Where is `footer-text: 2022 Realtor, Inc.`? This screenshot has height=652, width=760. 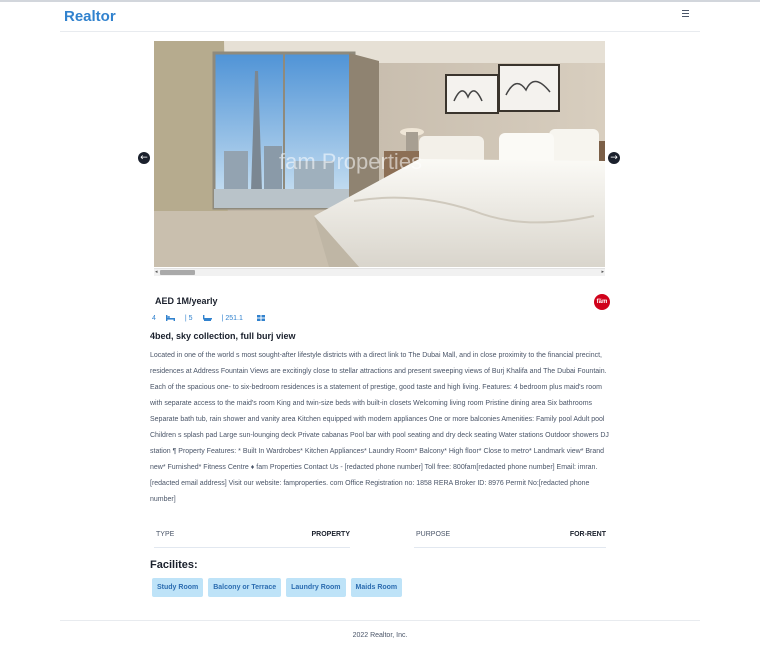 footer-text: 2022 Realtor, Inc. is located at coordinates (380, 635).